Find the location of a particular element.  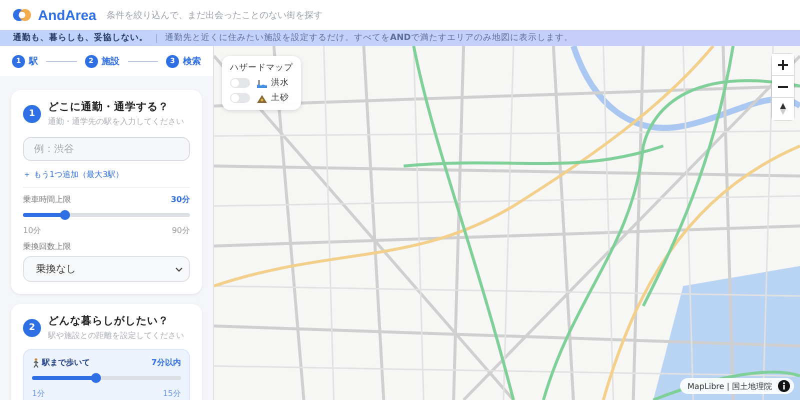

flood-icon is located at coordinates (262, 83).